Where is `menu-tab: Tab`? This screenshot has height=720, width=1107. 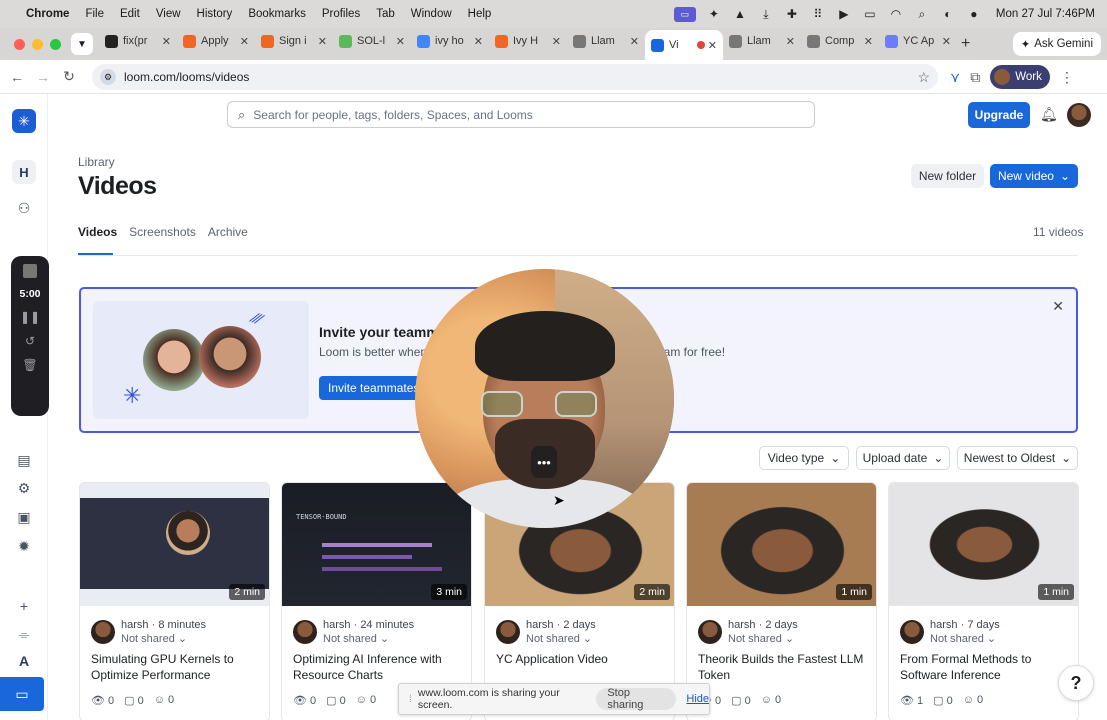
menu-tab: Tab is located at coordinates (385, 14).